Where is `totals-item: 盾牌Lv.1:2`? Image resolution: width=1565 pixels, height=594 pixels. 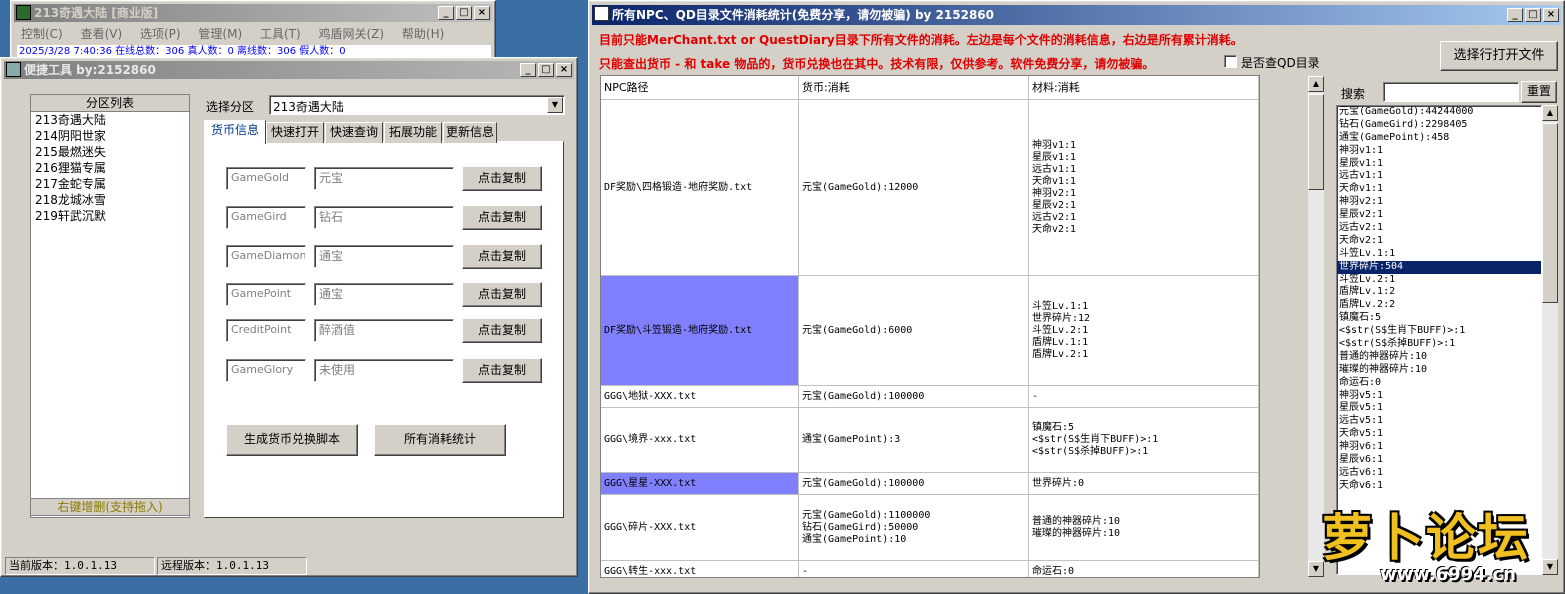 totals-item: 盾牌Lv.1:2 is located at coordinates (1439, 292).